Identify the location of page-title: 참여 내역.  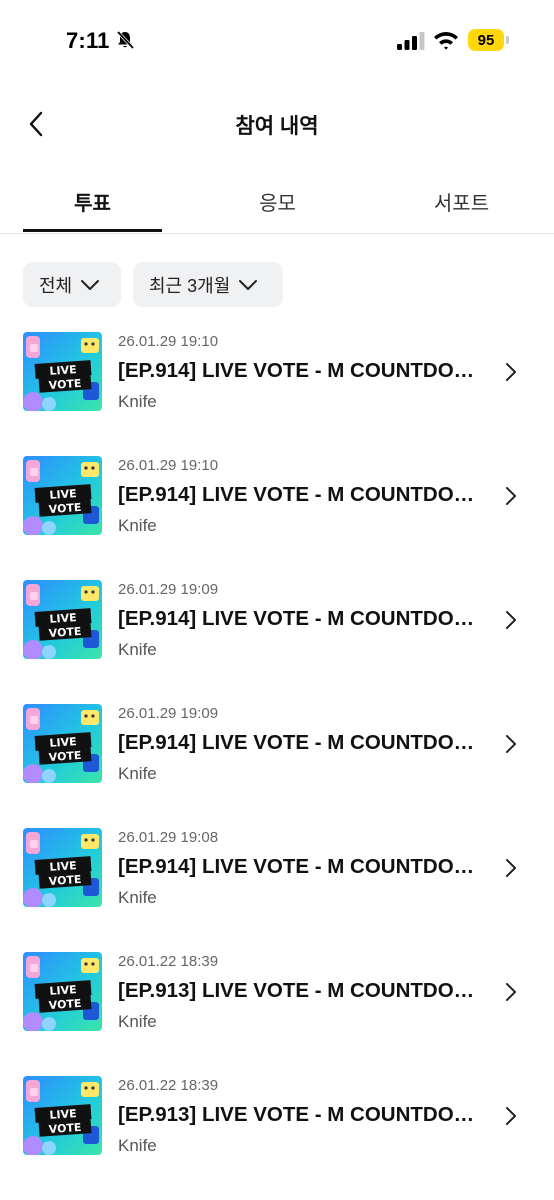
(277, 126).